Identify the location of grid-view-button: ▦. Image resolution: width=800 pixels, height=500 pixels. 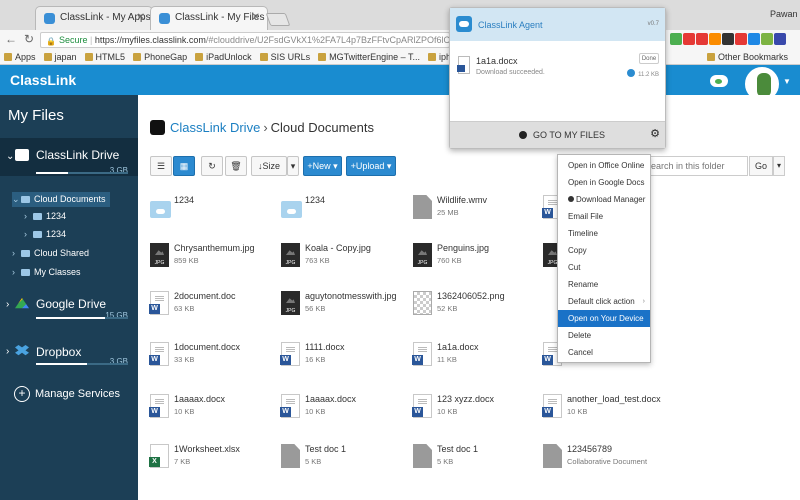
(184, 166).